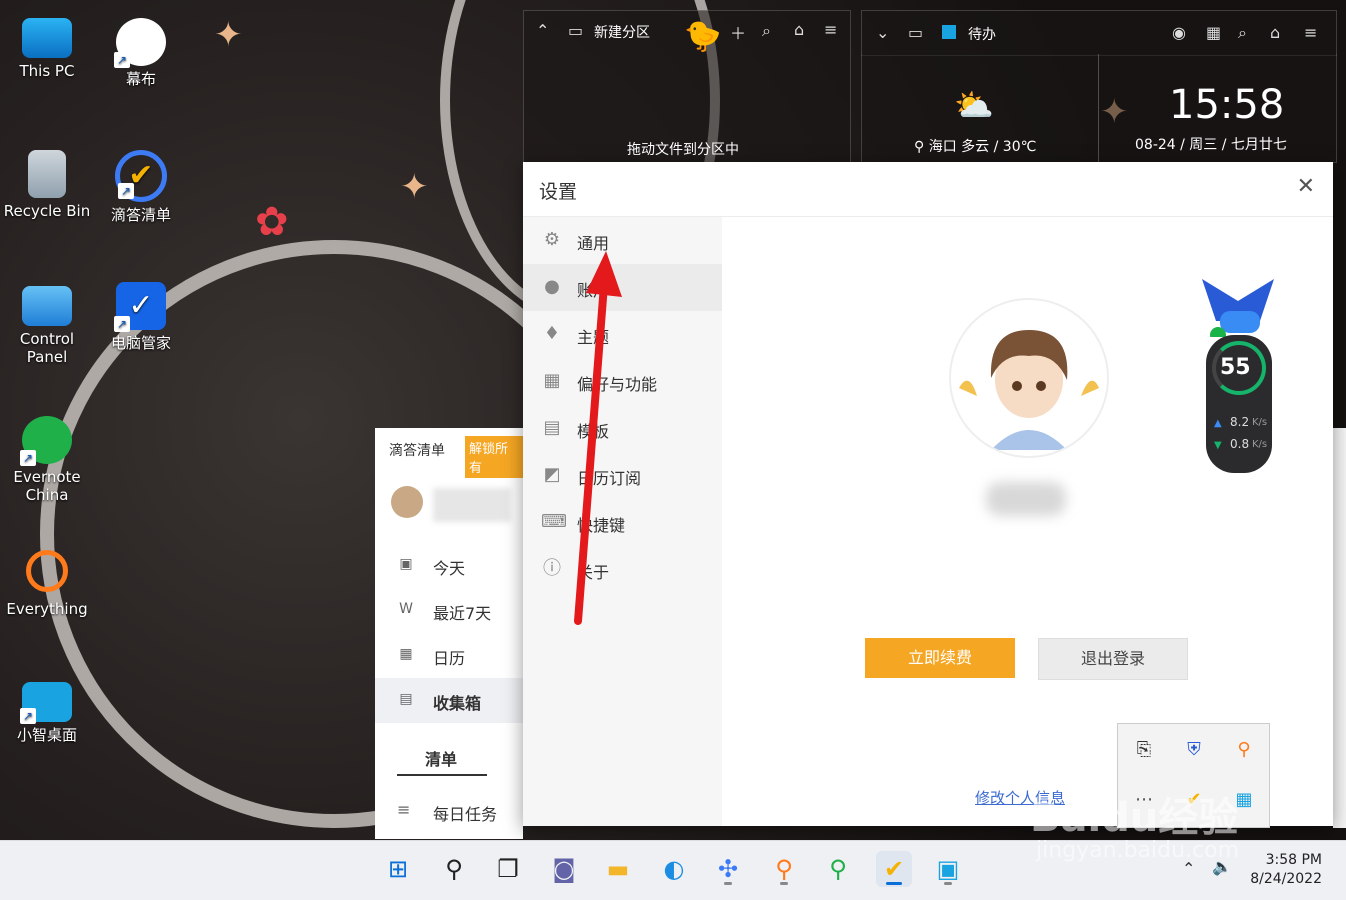 Image resolution: width=1346 pixels, height=900 pixels. Describe the element at coordinates (1286, 879) in the screenshot. I see `taskbar-date: 8/24/2022` at that location.